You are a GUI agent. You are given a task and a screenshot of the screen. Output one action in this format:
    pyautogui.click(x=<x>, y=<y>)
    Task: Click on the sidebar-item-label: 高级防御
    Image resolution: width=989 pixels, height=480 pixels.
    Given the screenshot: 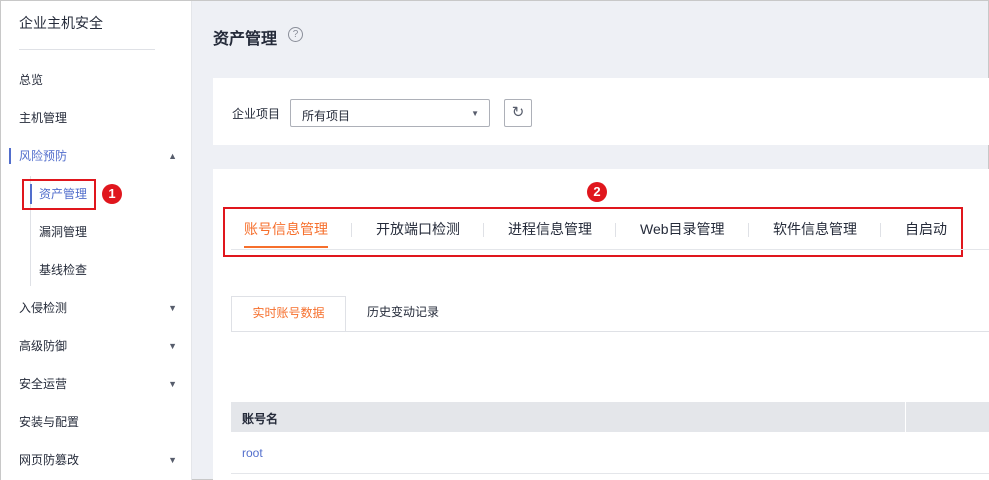 What is the action you would take?
    pyautogui.click(x=43, y=346)
    